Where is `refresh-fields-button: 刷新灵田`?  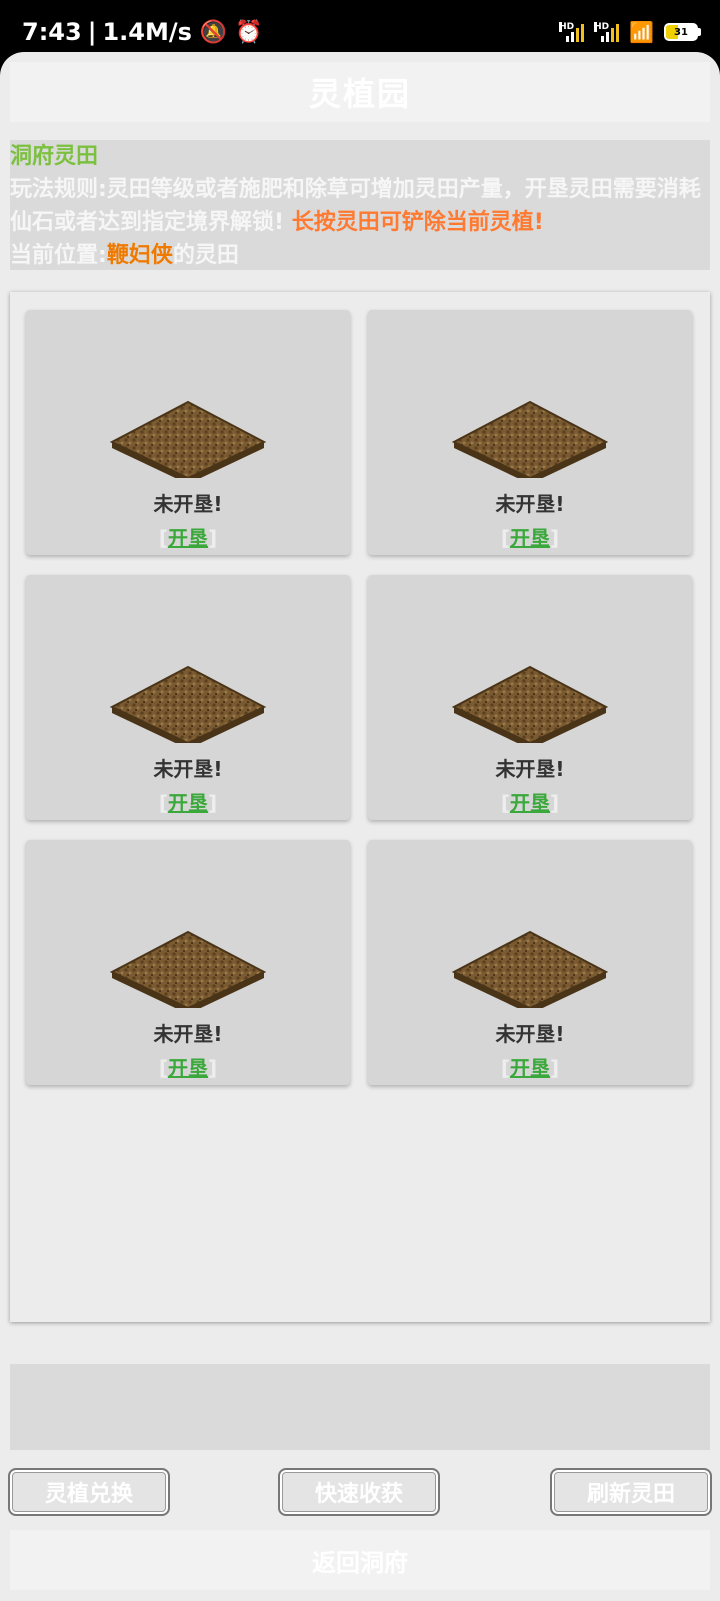 refresh-fields-button: 刷新灵田 is located at coordinates (631, 1492).